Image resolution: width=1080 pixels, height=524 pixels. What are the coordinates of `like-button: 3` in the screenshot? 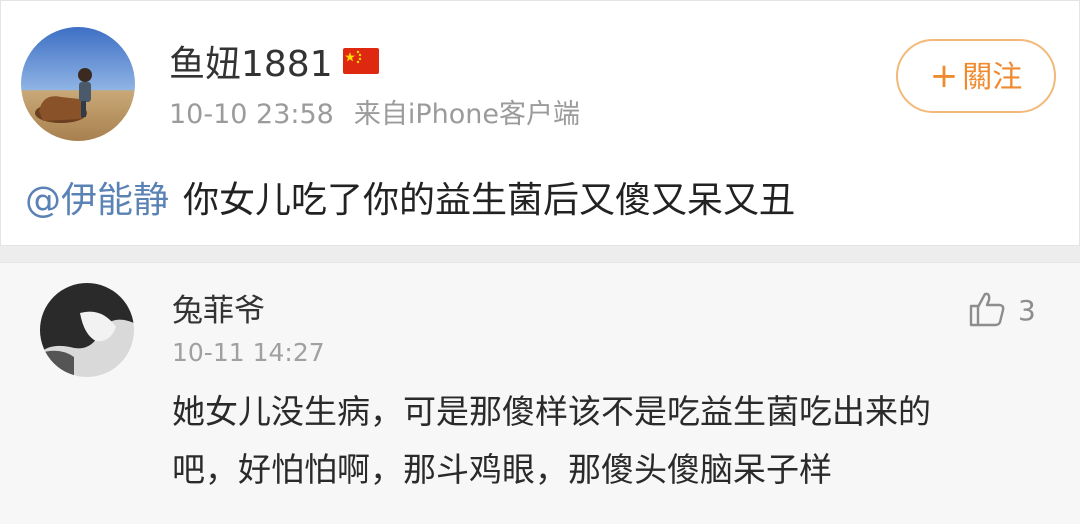 It's located at (1002, 311).